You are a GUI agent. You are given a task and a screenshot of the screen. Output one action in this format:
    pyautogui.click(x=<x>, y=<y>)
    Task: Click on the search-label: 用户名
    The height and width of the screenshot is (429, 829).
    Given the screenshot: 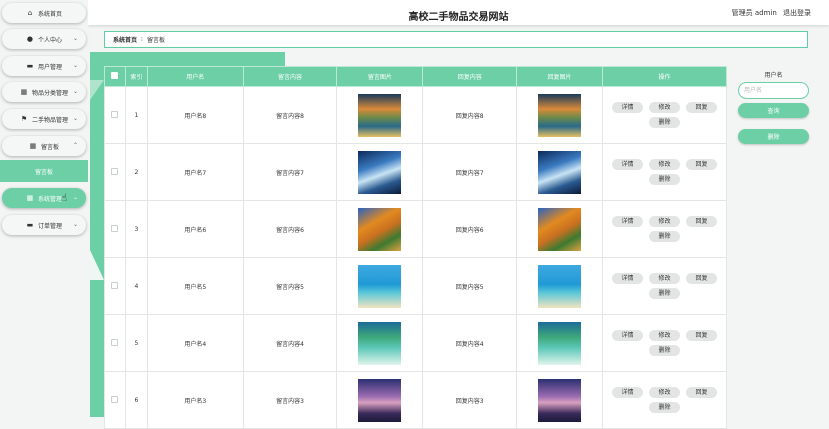 What is the action you would take?
    pyautogui.click(x=773, y=75)
    